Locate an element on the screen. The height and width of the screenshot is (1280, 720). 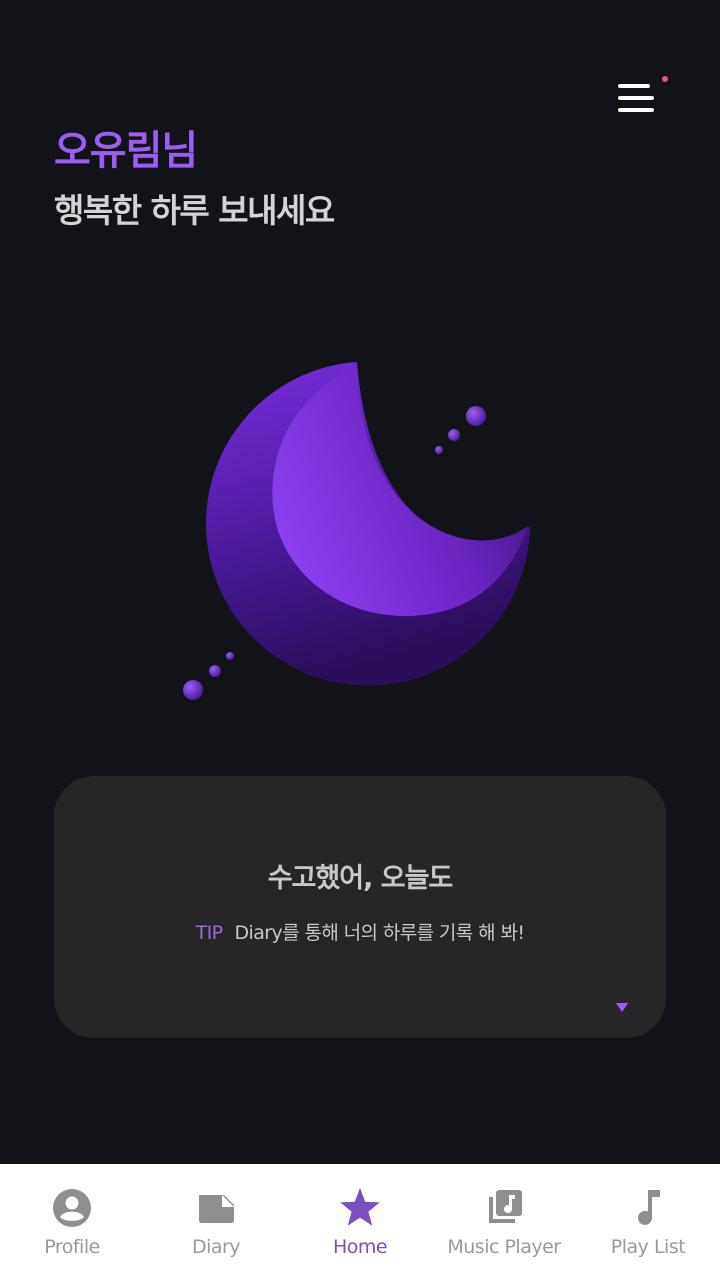
profile-icon is located at coordinates (72, 1208).